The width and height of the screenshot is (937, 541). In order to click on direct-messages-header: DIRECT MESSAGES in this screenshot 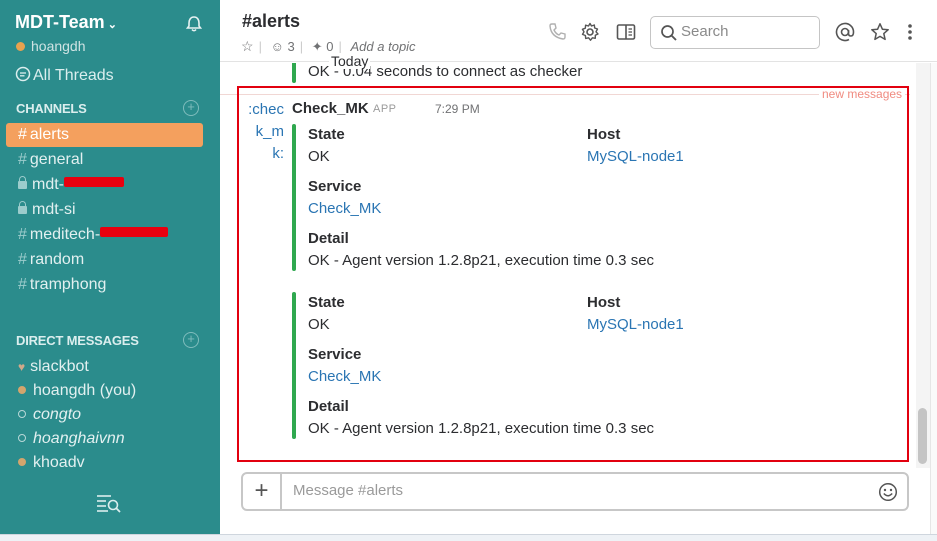, I will do `click(77, 340)`.